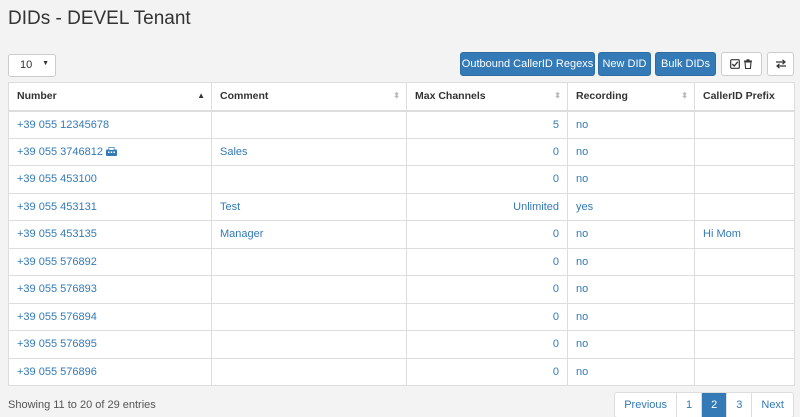 The width and height of the screenshot is (800, 417). I want to click on max-channels-cell: Unlimited, so click(487, 206).